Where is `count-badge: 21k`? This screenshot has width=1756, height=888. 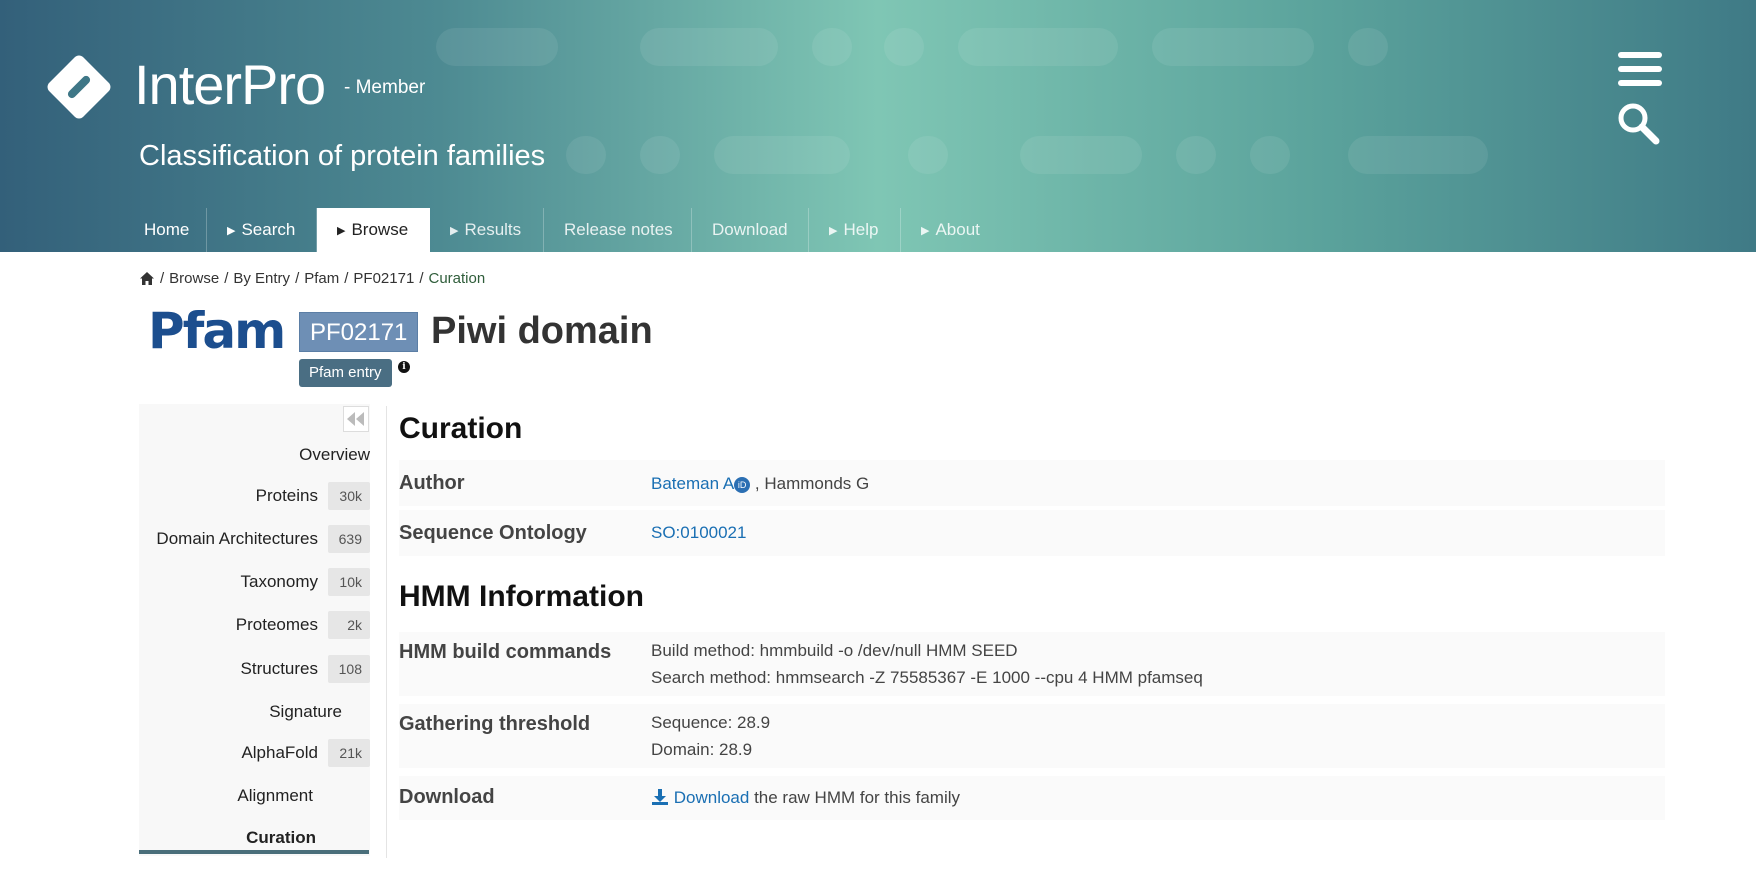 count-badge: 21k is located at coordinates (349, 753).